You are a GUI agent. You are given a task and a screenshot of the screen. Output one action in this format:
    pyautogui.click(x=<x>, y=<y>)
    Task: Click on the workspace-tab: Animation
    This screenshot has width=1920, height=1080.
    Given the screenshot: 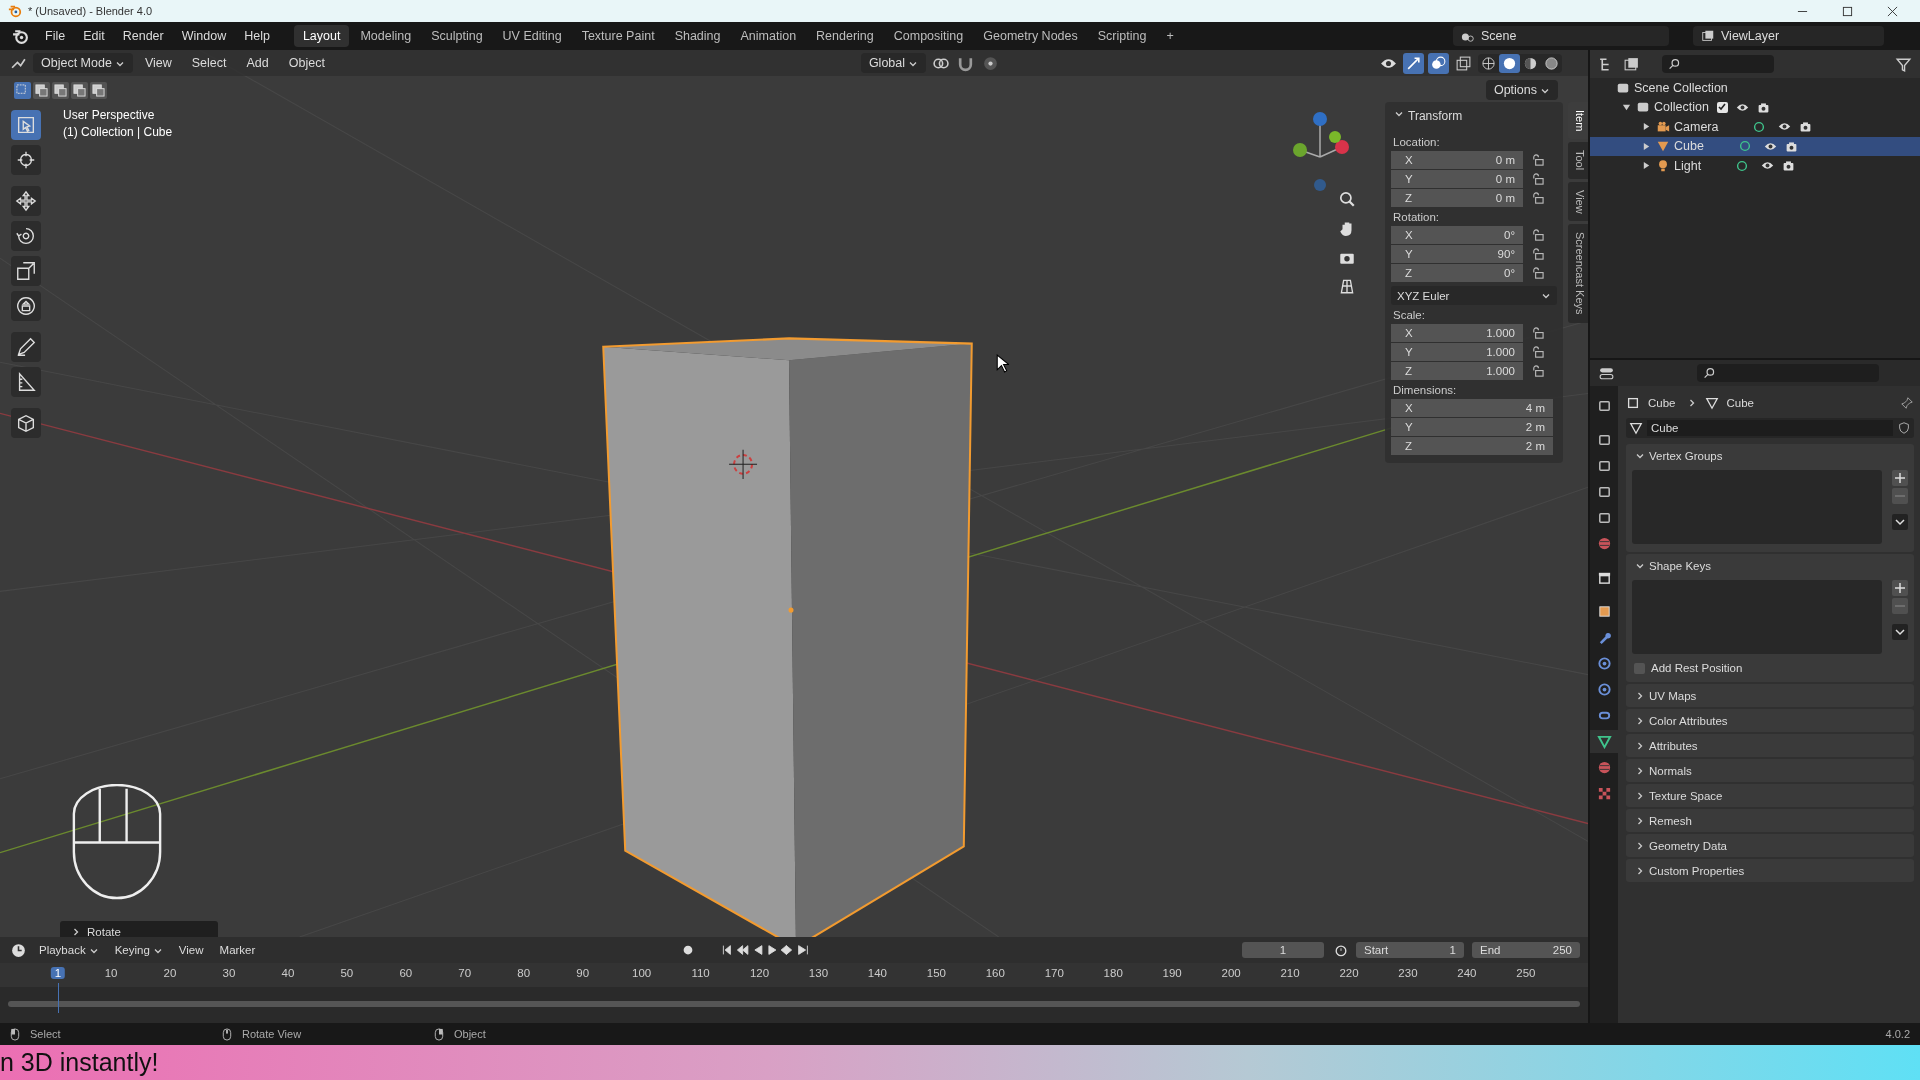 What is the action you would take?
    pyautogui.click(x=768, y=36)
    